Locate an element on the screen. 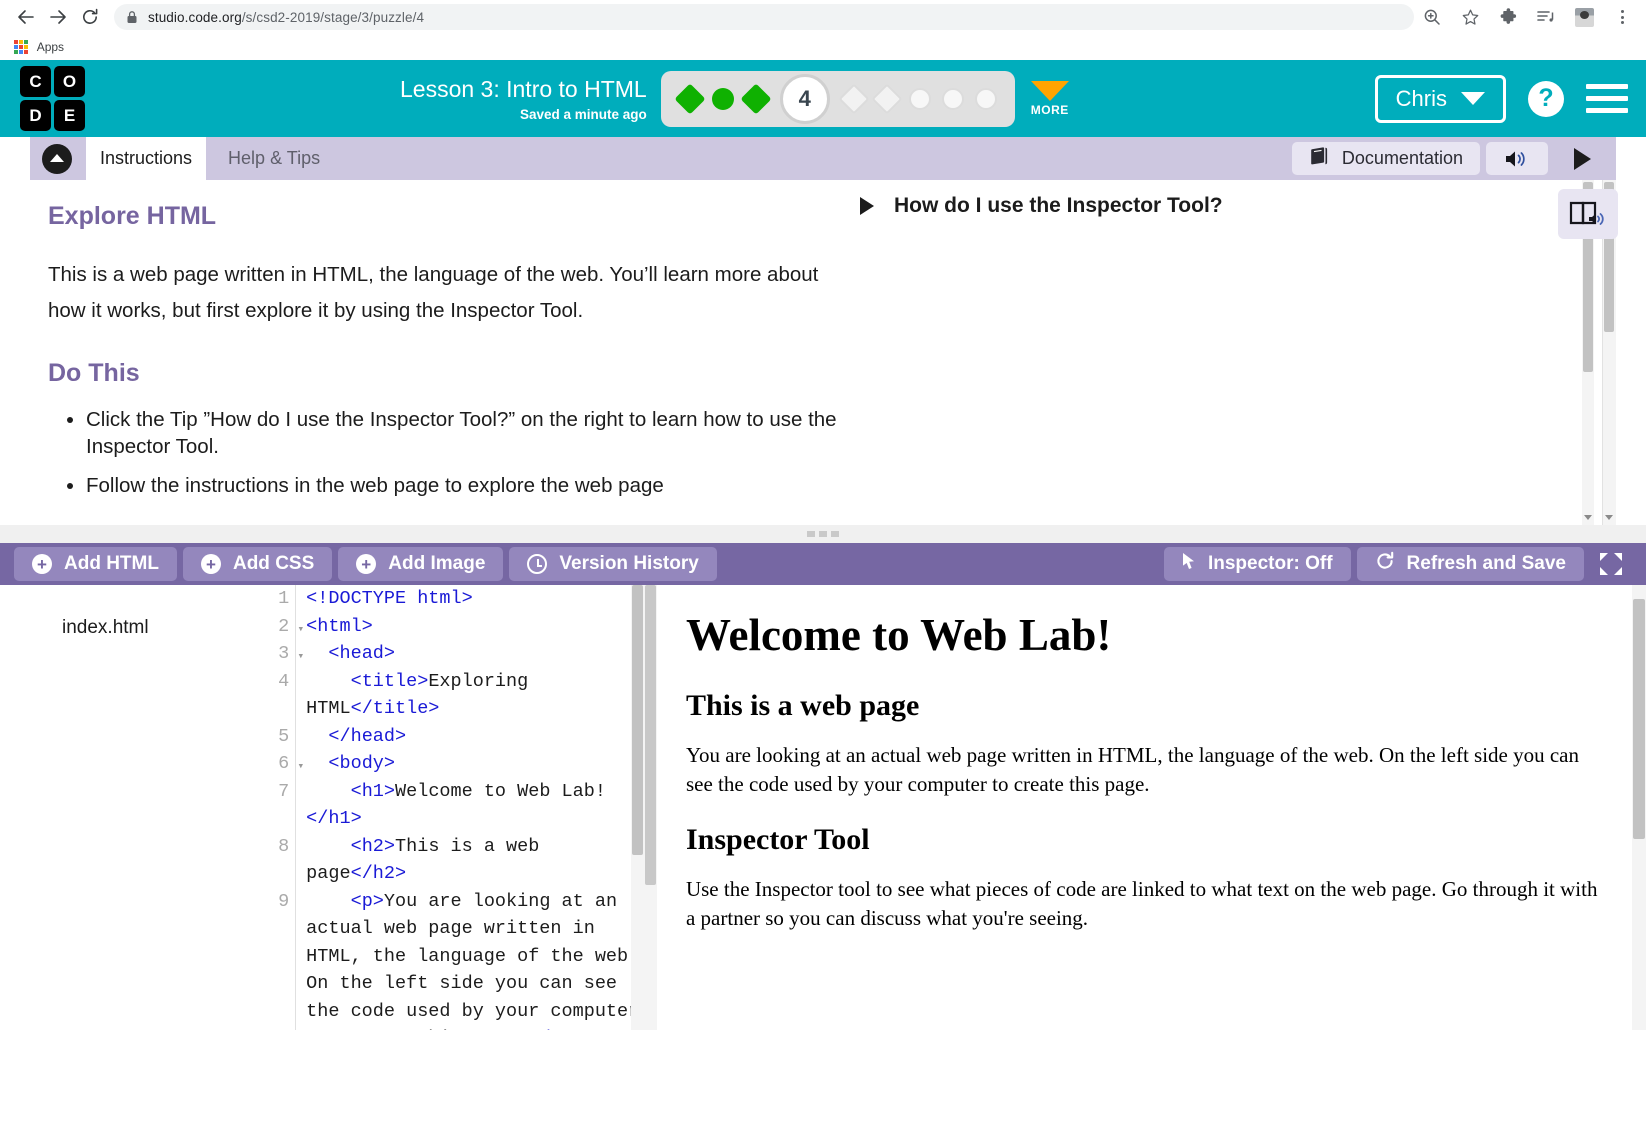 This screenshot has width=1646, height=1135. bookmarks-bar: Apps is located at coordinates (823, 47).